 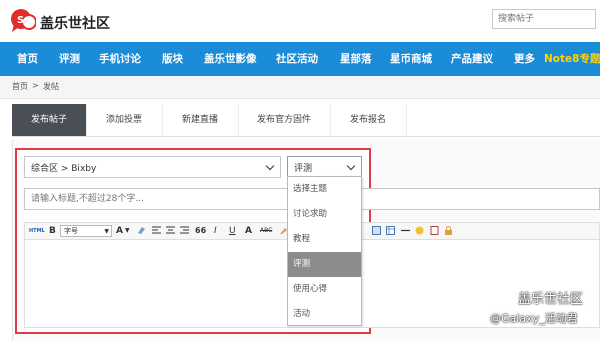 What do you see at coordinates (551, 299) in the screenshot?
I see `watermark-site-name: 盖乐世社区` at bounding box center [551, 299].